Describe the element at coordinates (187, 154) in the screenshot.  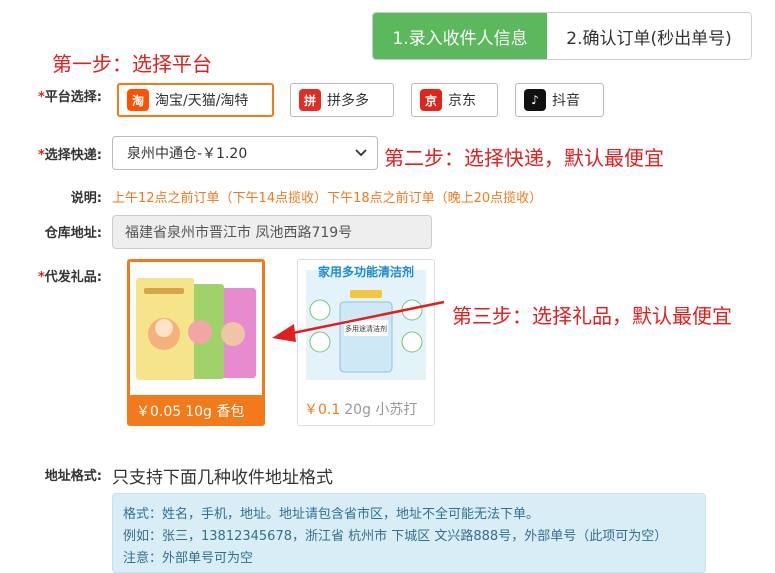
I see `express-selected-value: 泉州中通仓-￥1.20` at that location.